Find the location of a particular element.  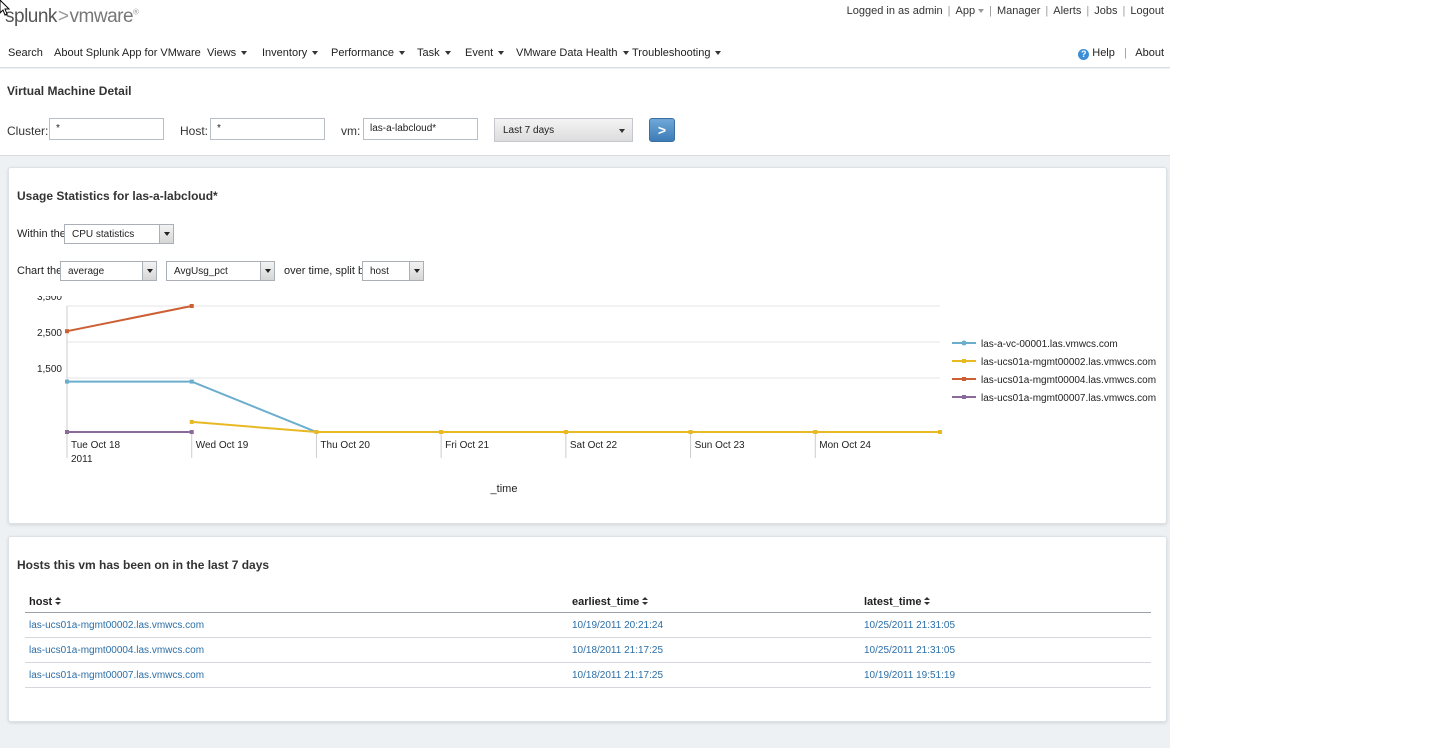

table-header-row: host earliest_time latest_time is located at coordinates (588, 602).